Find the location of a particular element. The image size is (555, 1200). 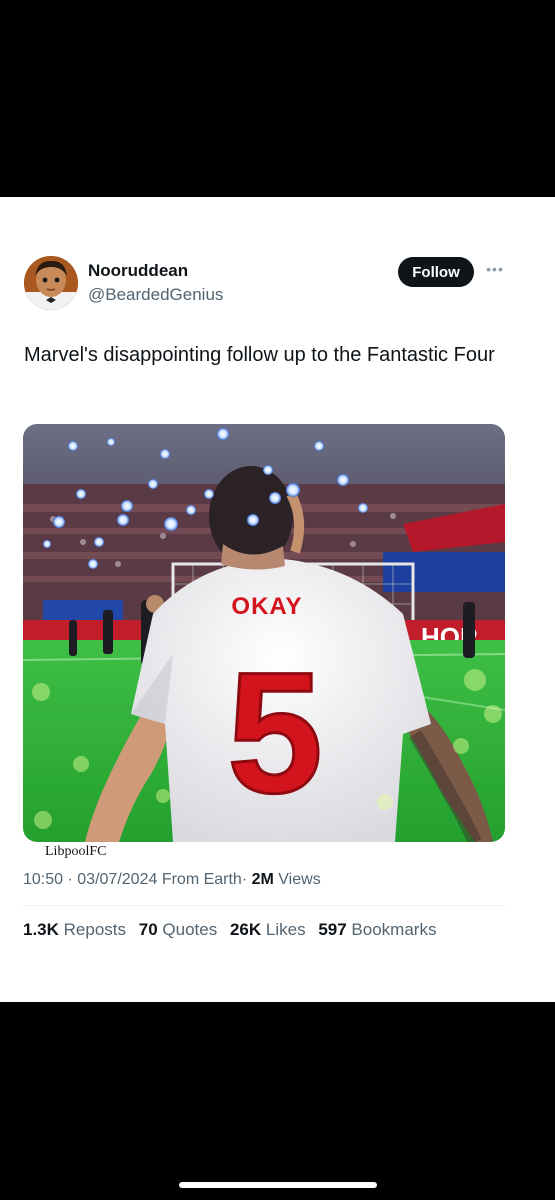

stat-reposts: 1.3K Reposts is located at coordinates (74, 929).